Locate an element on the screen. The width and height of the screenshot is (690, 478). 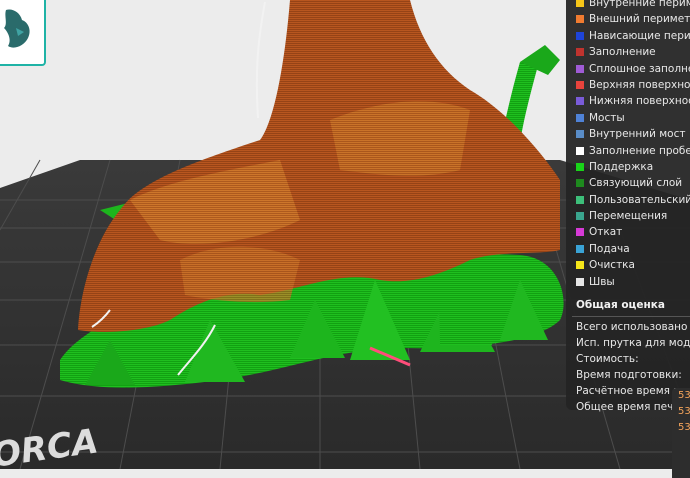
legend-item: Заполнение is located at coordinates (628, 52).